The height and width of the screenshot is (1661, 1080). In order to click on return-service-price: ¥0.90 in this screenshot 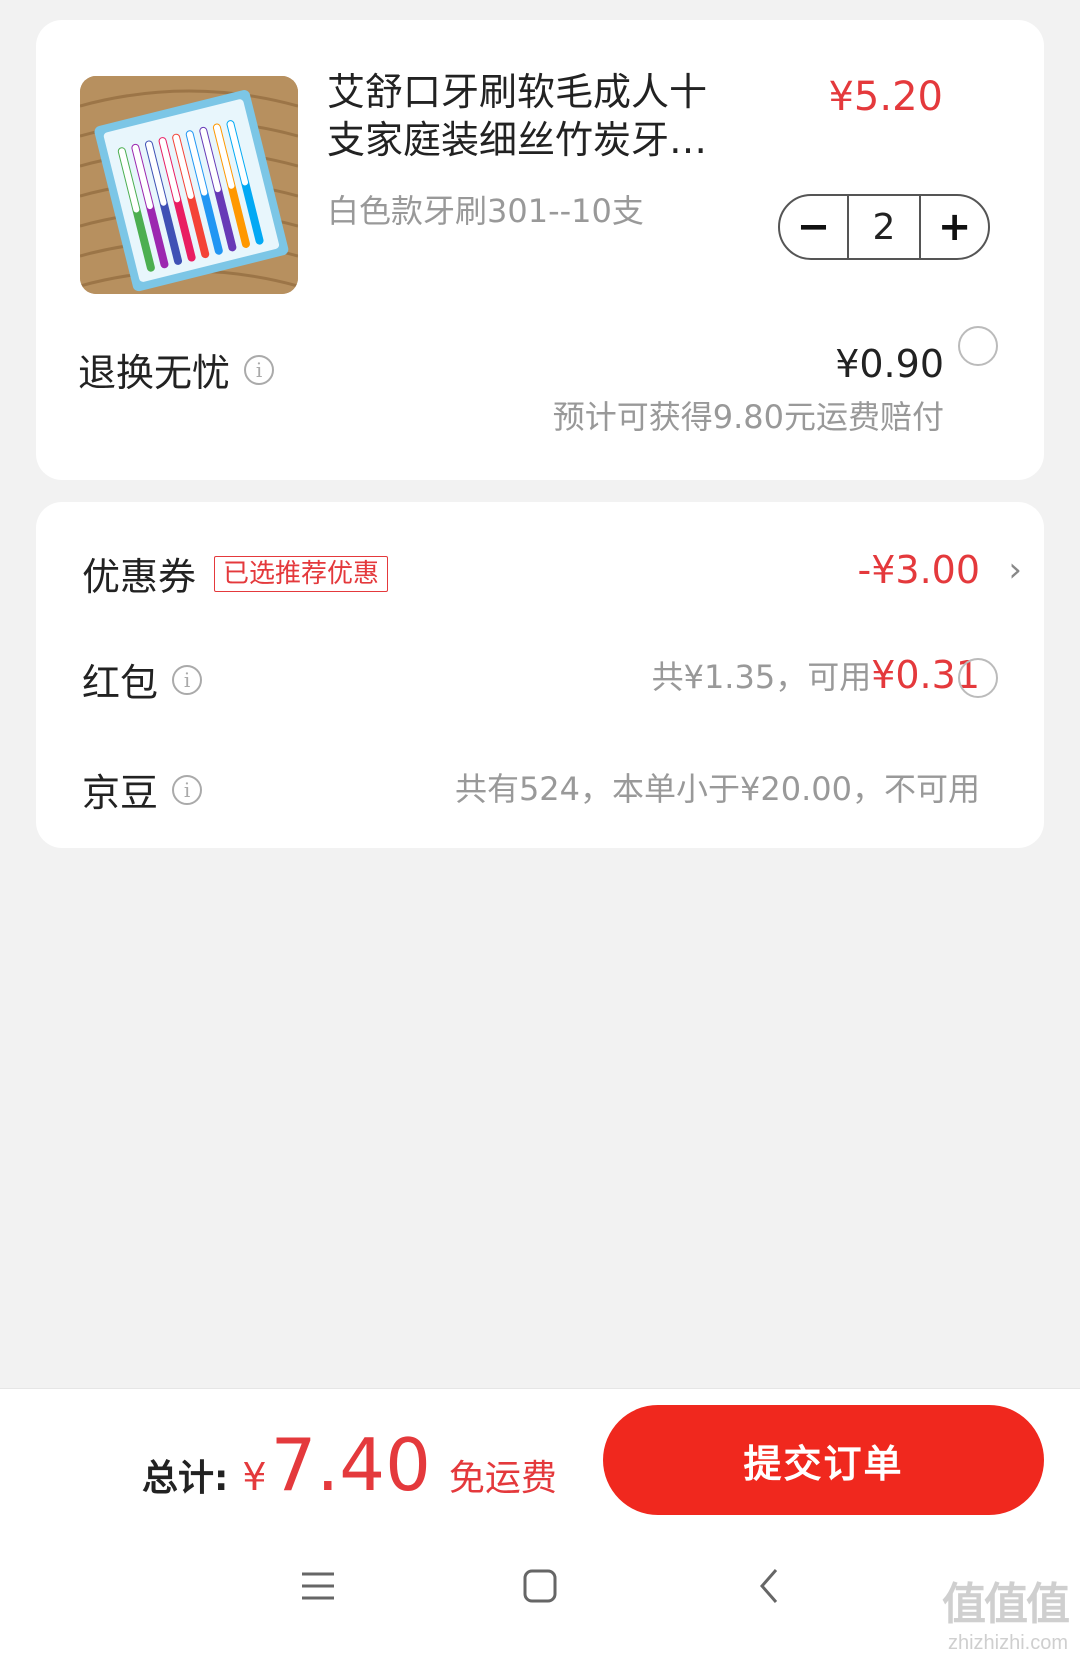, I will do `click(889, 364)`.